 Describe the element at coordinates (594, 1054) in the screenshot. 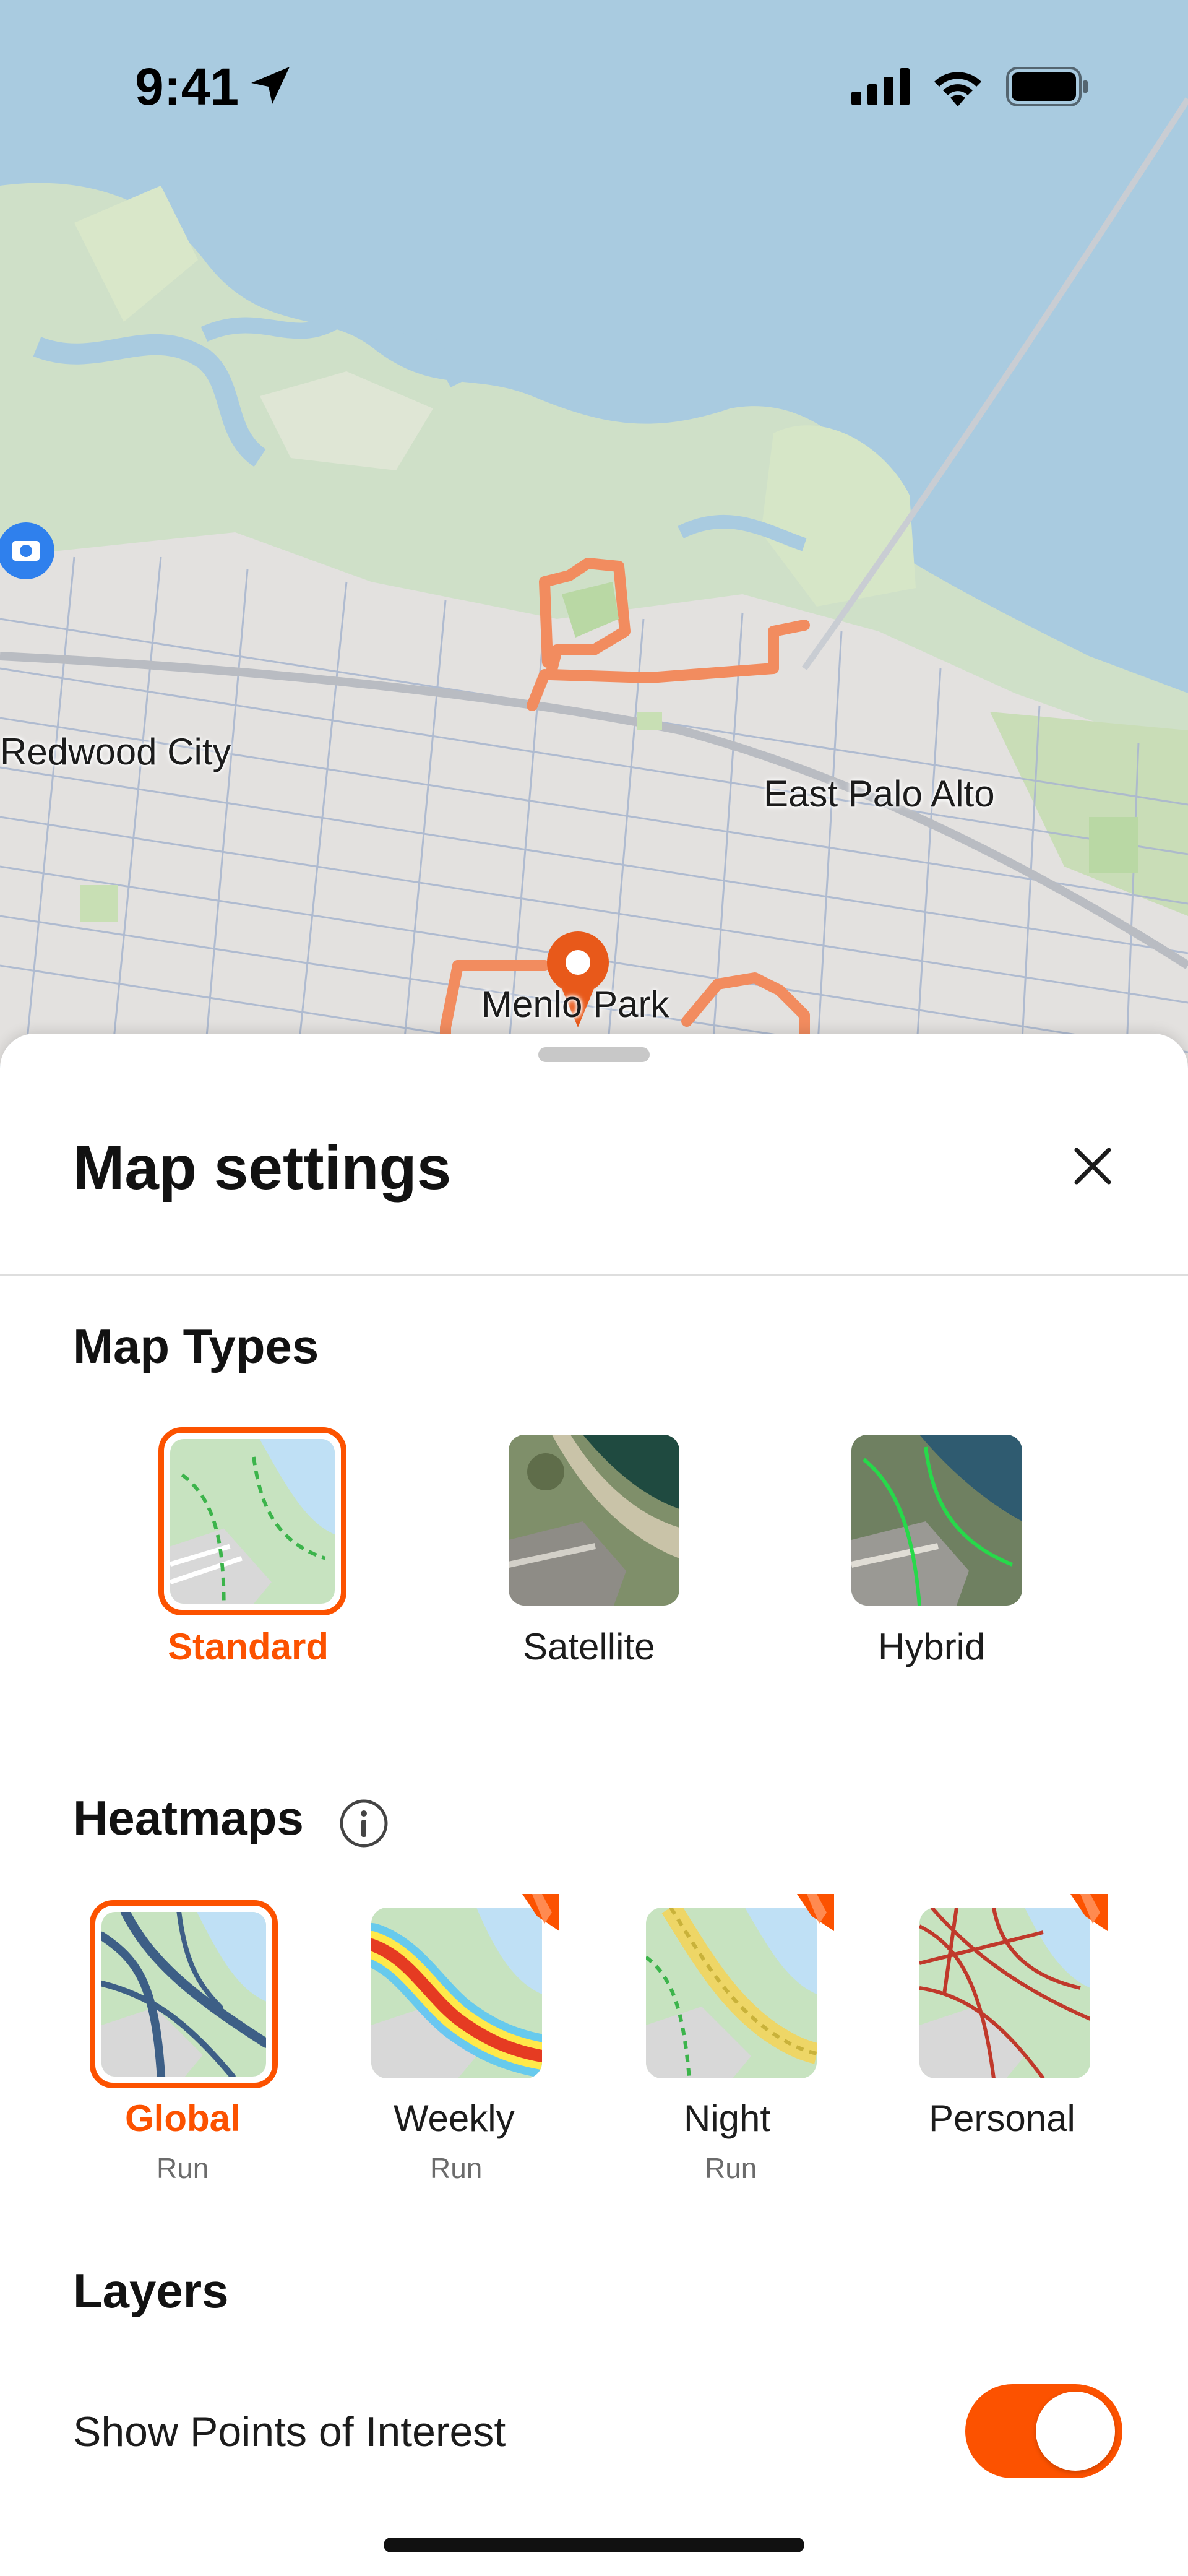

I see `sheet-grabber` at that location.